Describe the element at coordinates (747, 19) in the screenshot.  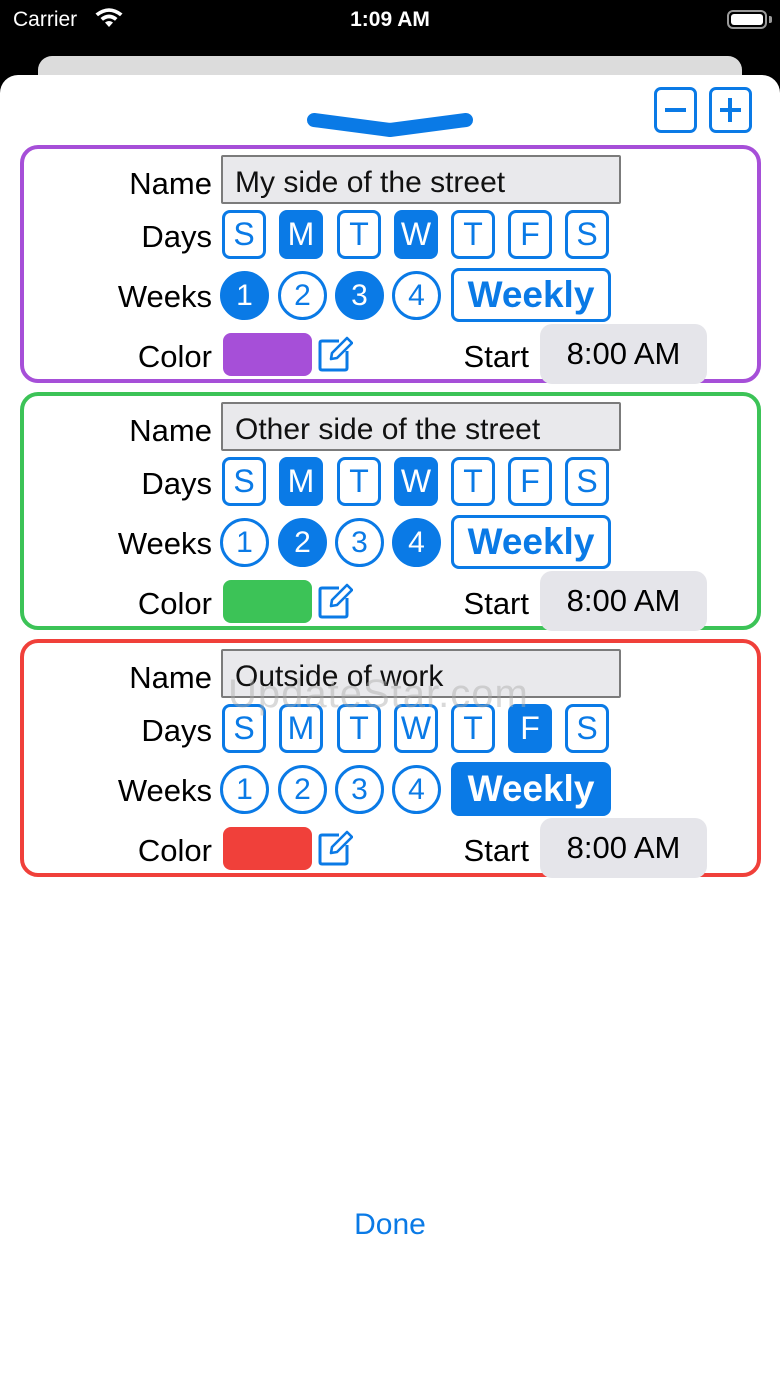
I see `battery-icon` at that location.